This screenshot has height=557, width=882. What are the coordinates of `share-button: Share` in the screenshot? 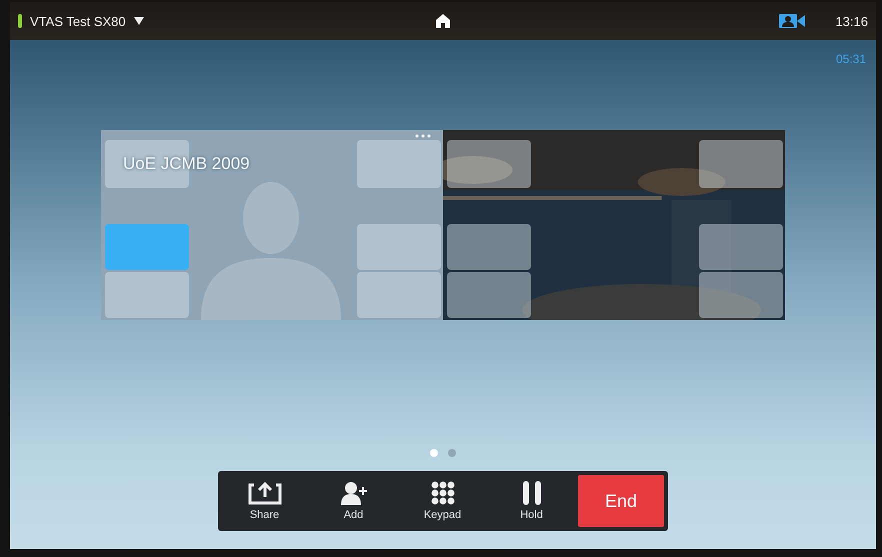 It's located at (264, 501).